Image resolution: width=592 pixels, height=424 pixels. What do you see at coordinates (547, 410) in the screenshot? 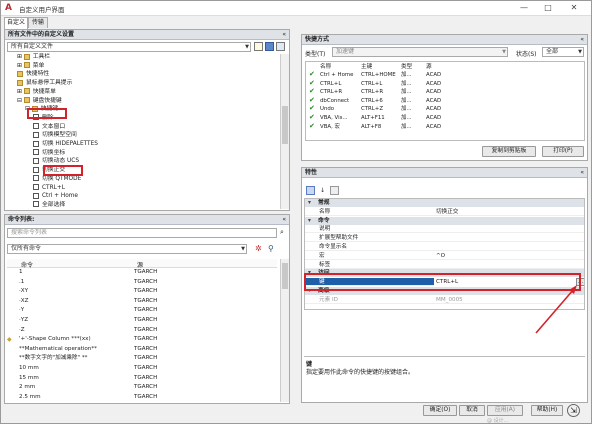
I see `help-button: 帮助(H)` at bounding box center [547, 410].